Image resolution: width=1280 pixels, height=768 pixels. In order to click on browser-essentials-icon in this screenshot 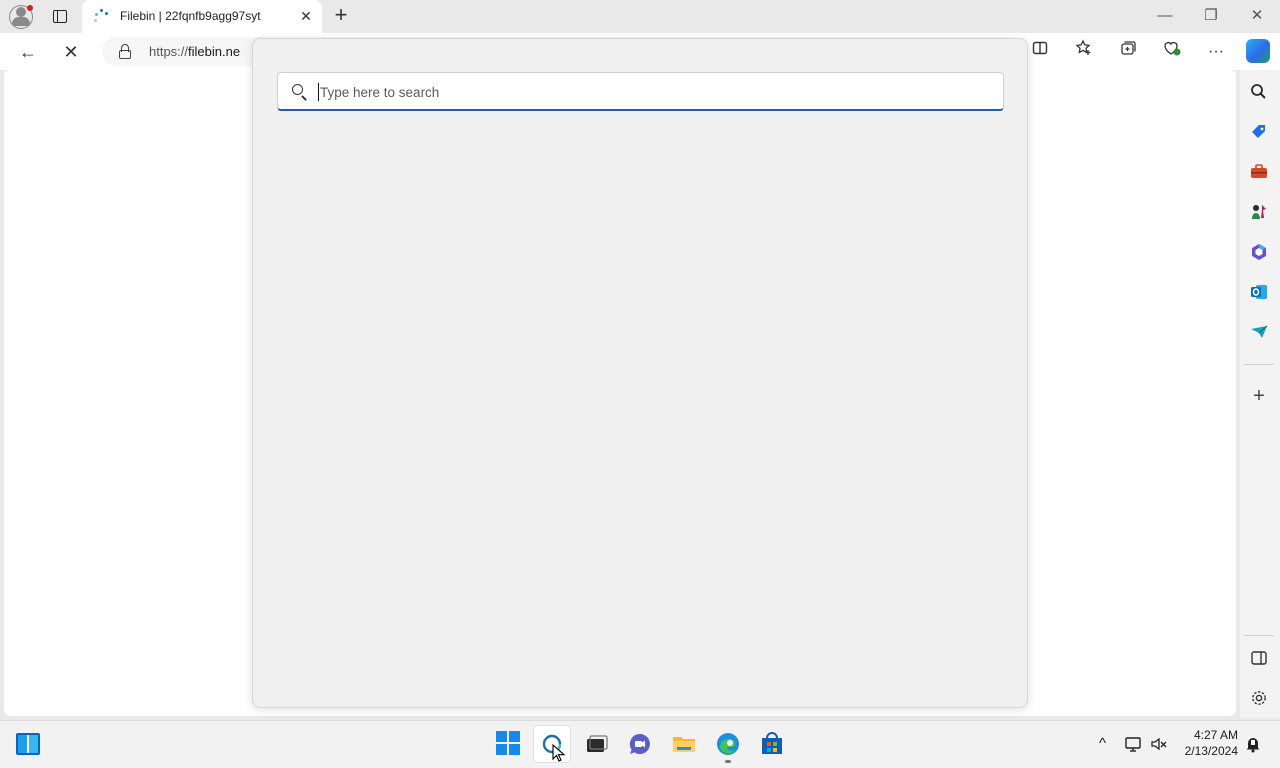, I will do `click(1172, 52)`.